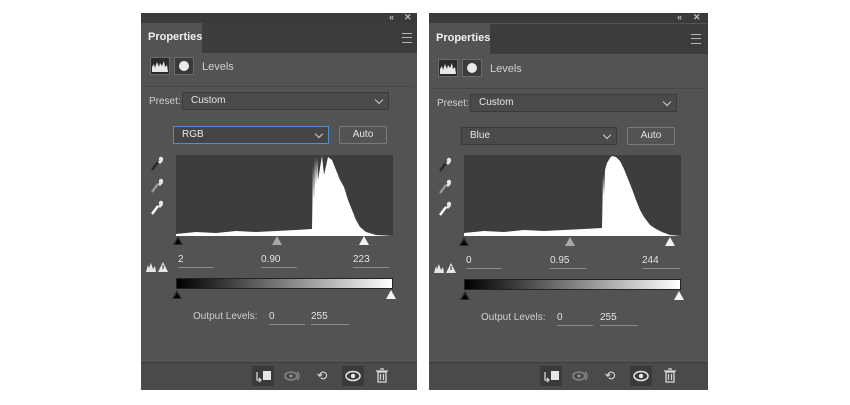 The height and width of the screenshot is (405, 850). Describe the element at coordinates (568, 262) in the screenshot. I see `input-gamma-field: 0.95` at that location.